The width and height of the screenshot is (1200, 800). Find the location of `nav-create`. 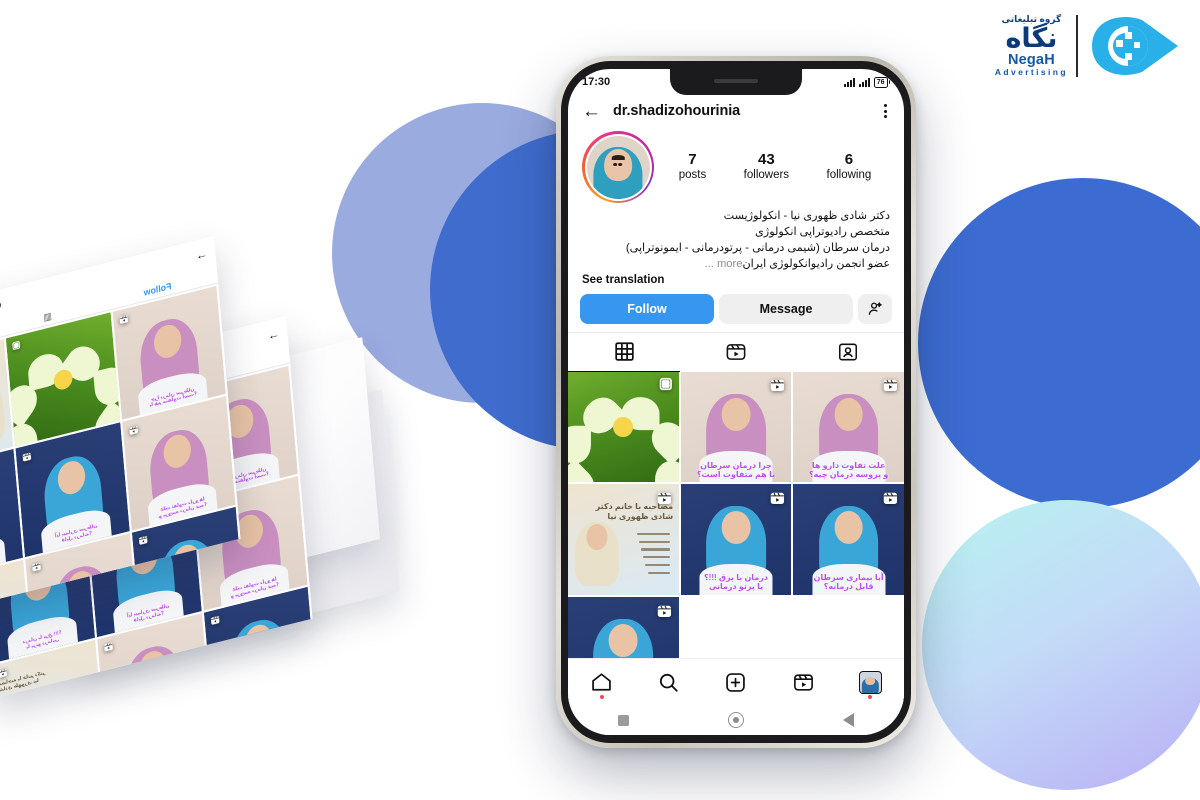

nav-create is located at coordinates (736, 682).